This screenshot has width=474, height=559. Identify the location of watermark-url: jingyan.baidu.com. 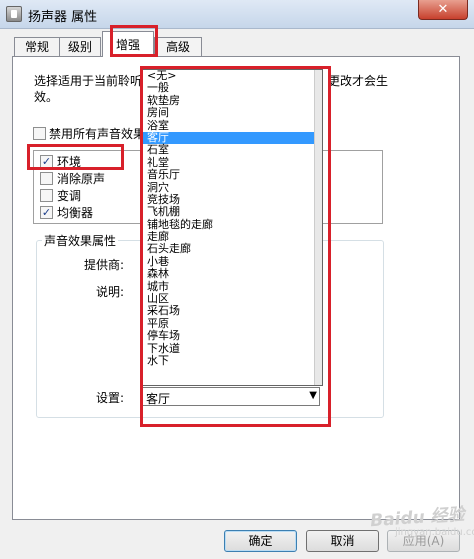
(434, 532).